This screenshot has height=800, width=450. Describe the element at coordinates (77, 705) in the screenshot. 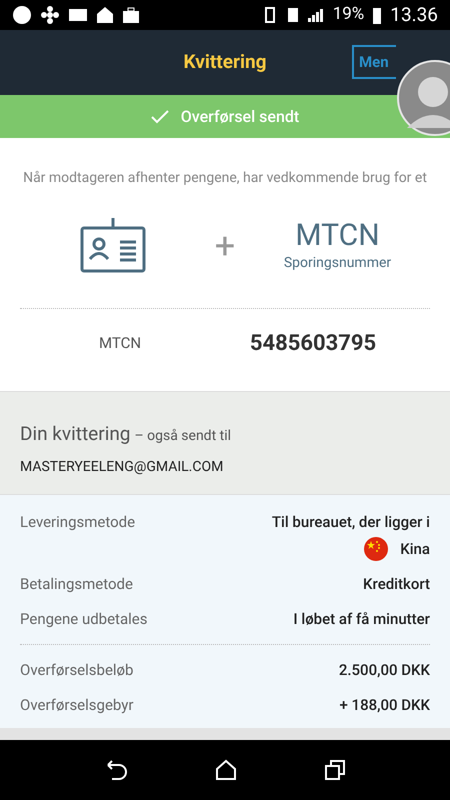

I see `amount-label: Overførselsgebyr` at that location.